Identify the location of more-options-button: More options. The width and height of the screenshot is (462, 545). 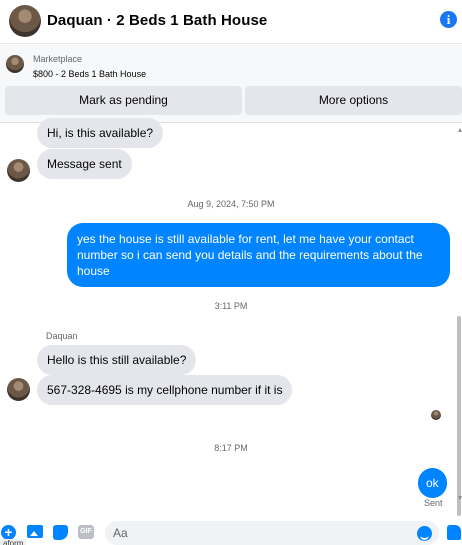
(353, 100).